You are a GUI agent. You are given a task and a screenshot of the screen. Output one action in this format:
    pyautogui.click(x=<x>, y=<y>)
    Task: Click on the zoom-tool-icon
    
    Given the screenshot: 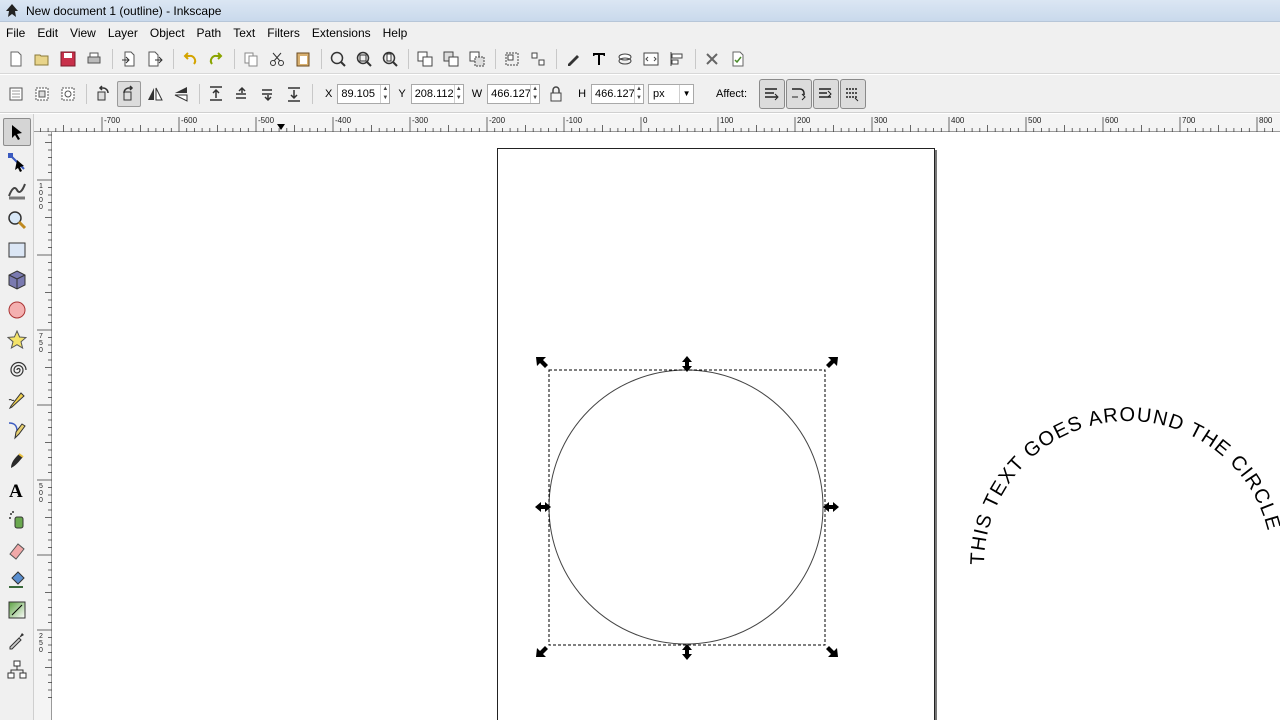 What is the action you would take?
    pyautogui.click(x=17, y=220)
    